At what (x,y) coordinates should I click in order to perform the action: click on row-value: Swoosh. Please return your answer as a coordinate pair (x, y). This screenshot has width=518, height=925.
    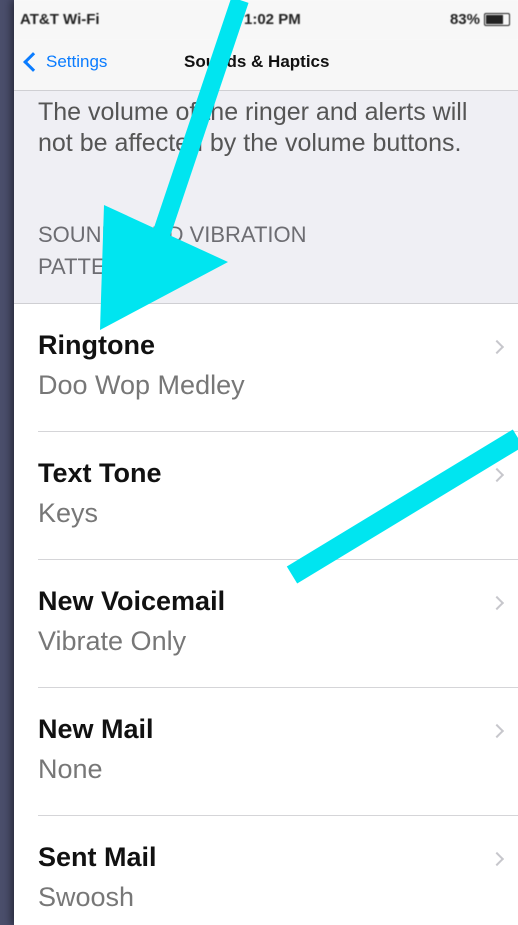
    Looking at the image, I should click on (86, 897).